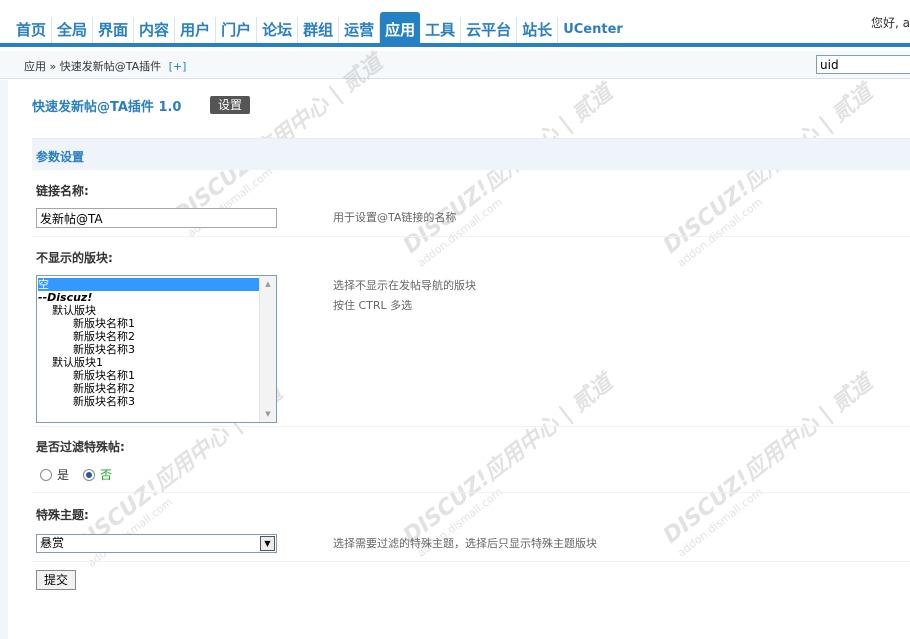 The image size is (910, 639). Describe the element at coordinates (62, 515) in the screenshot. I see `special-theme-label: 特殊主题:` at that location.